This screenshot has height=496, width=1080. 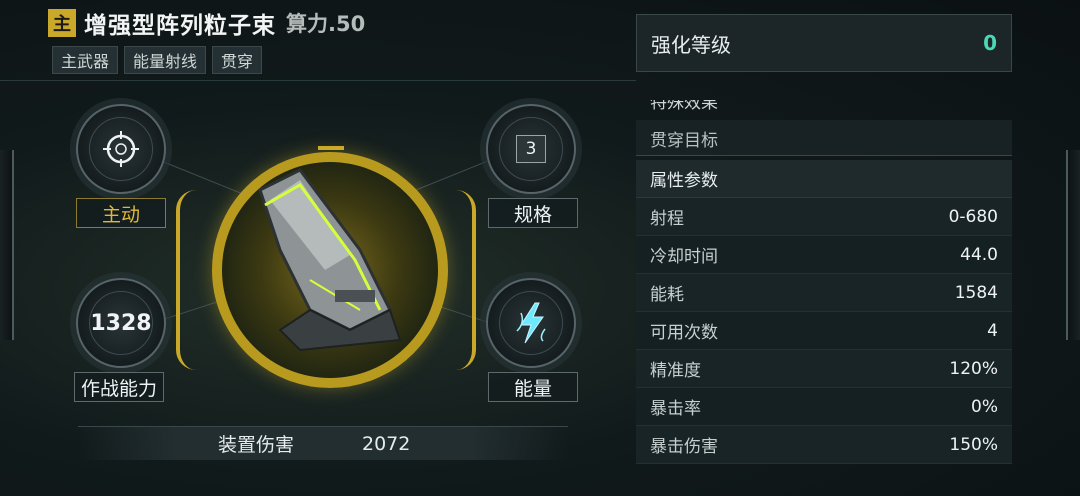 I want to click on node-inner: 3, so click(x=531, y=149).